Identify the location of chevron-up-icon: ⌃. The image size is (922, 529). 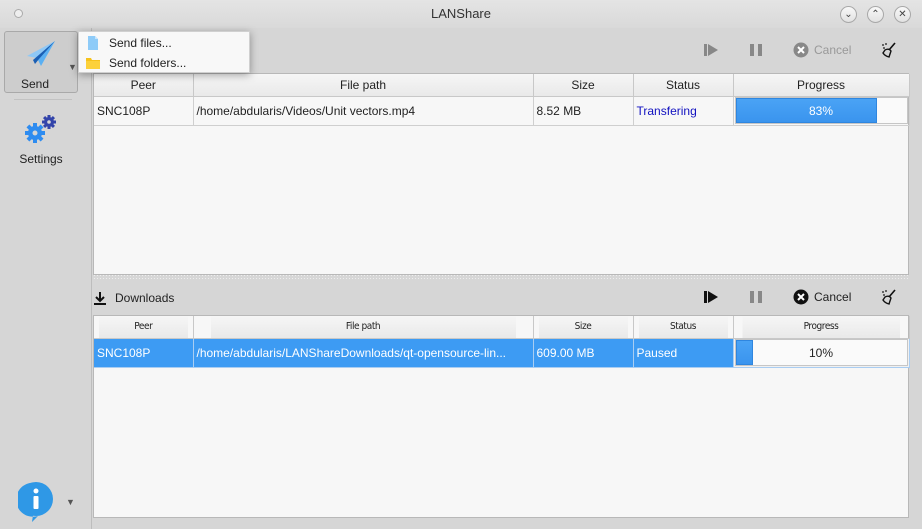
(875, 14).